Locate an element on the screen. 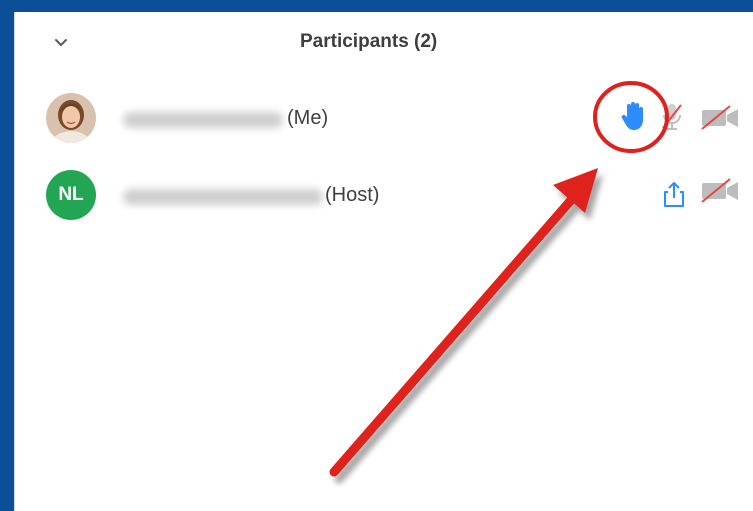 Image resolution: width=753 pixels, height=511 pixels. chevron-down-icon is located at coordinates (61, 42).